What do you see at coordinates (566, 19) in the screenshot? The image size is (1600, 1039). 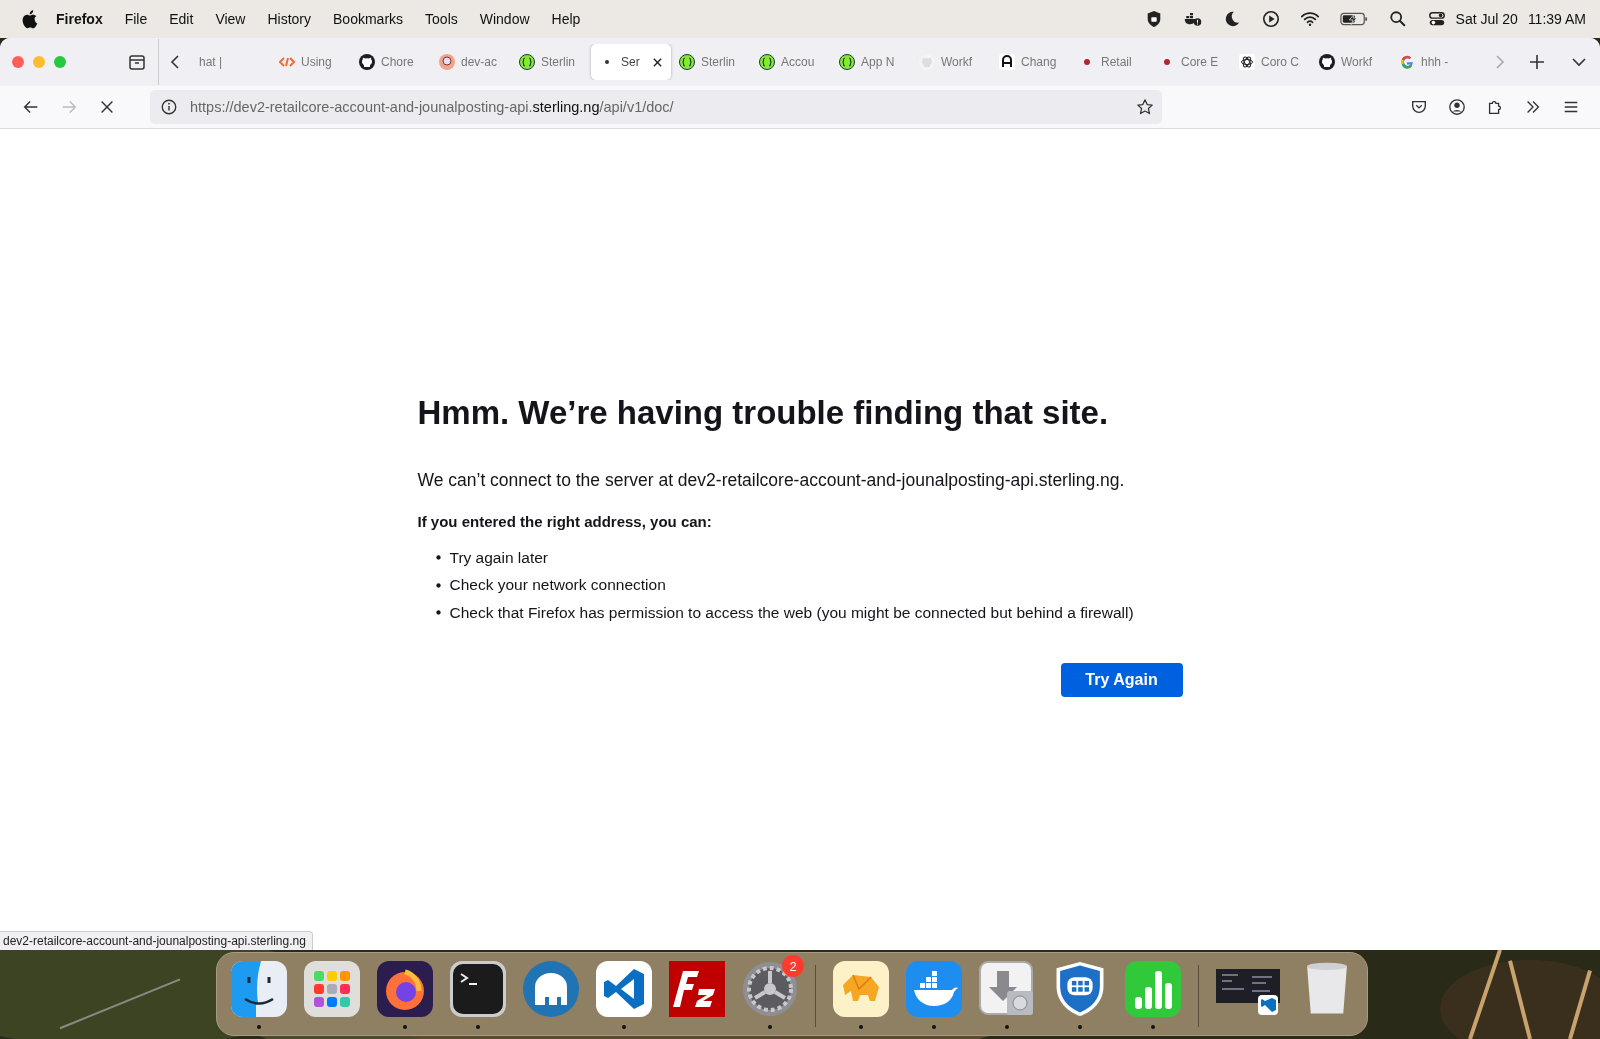 I see `menu-item: Help` at bounding box center [566, 19].